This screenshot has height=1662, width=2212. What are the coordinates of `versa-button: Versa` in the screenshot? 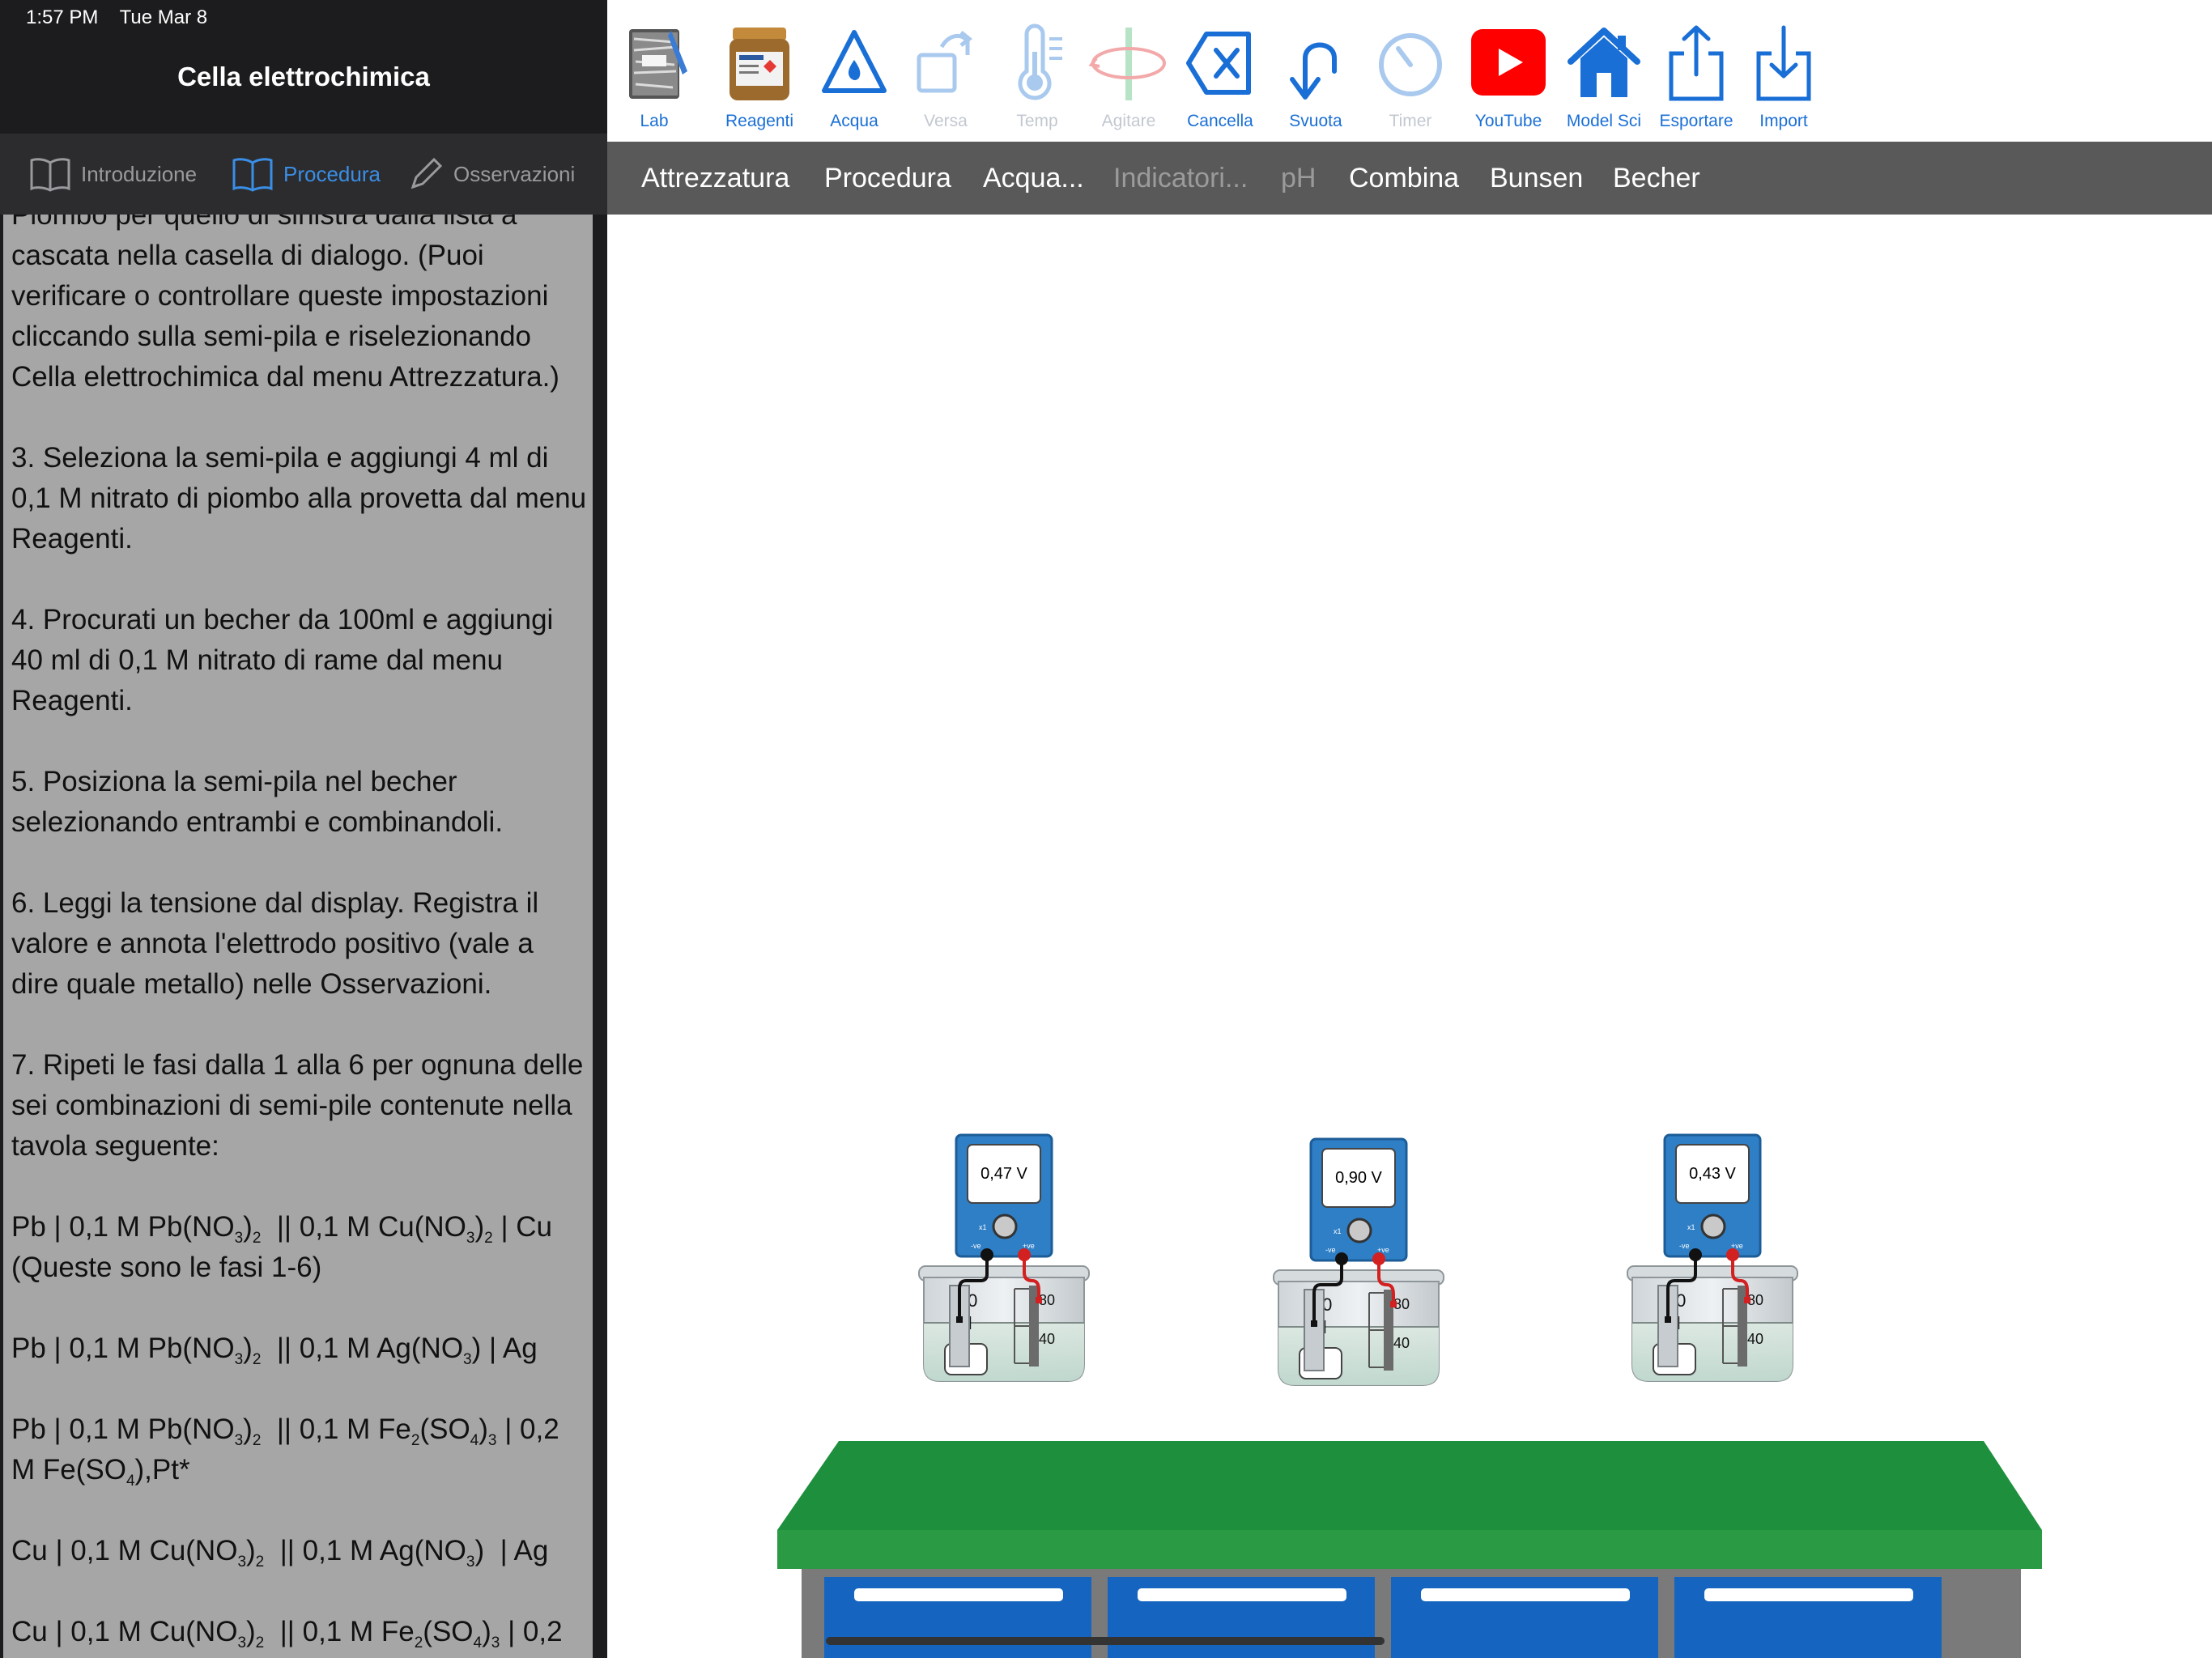 It's located at (945, 74).